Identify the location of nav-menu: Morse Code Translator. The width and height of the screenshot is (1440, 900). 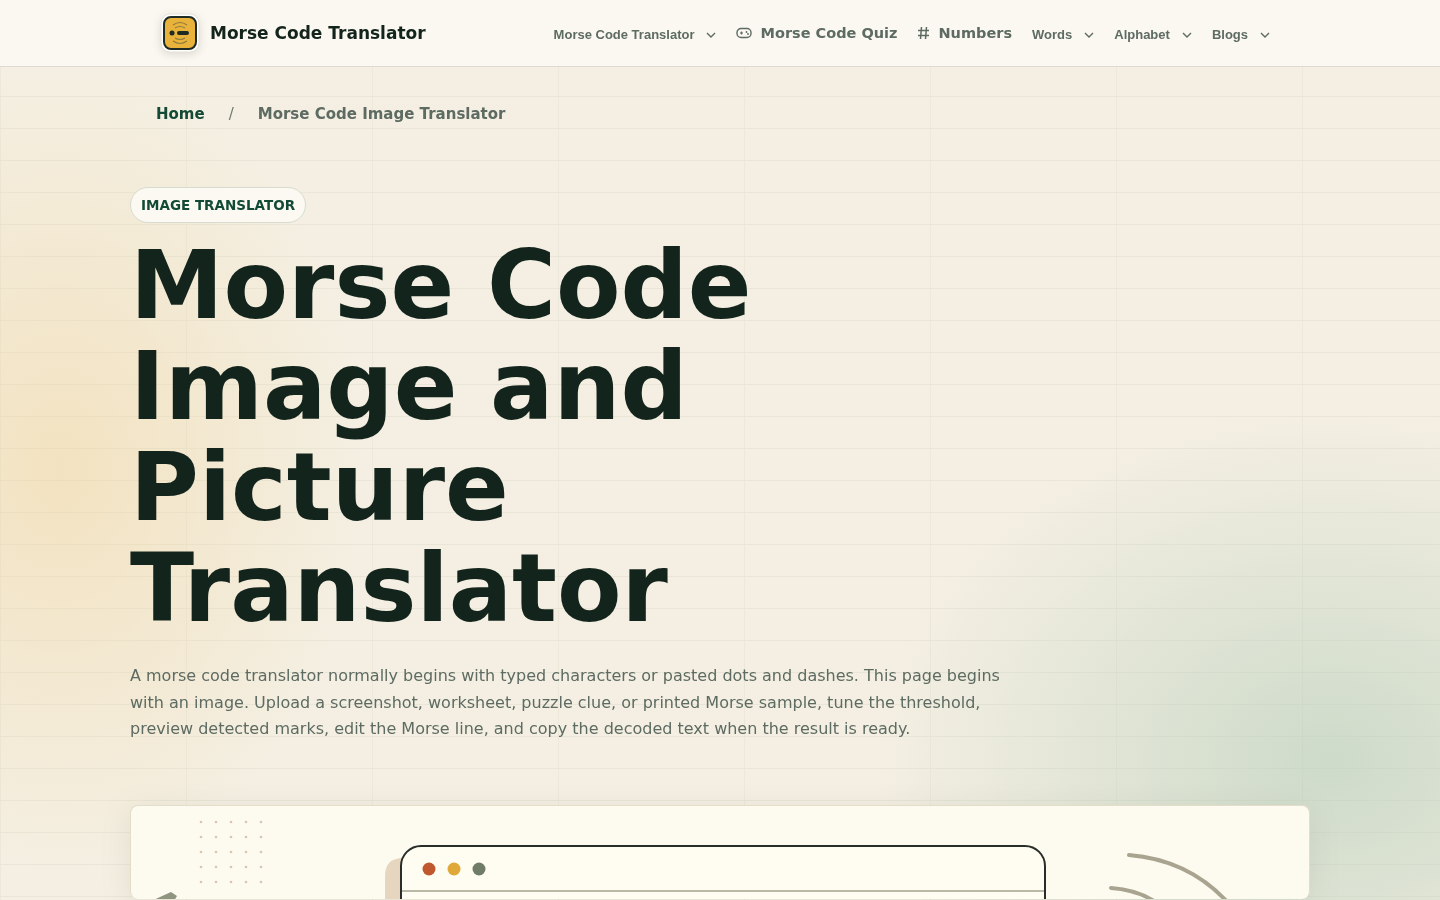
(635, 33).